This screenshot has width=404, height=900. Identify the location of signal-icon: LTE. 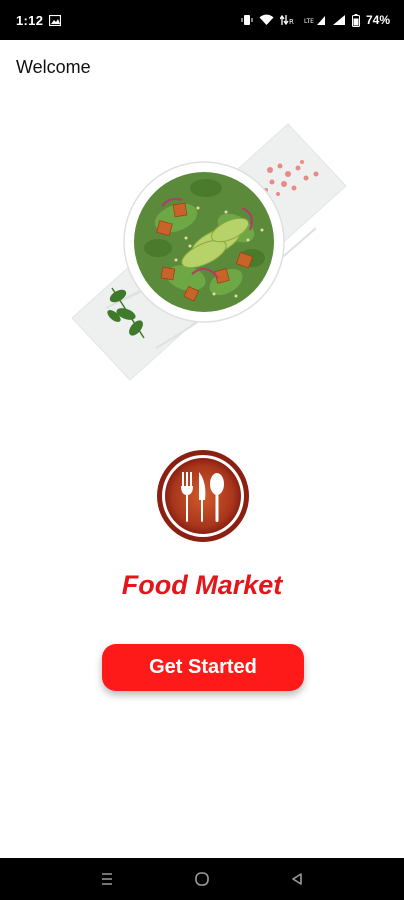
(315, 20).